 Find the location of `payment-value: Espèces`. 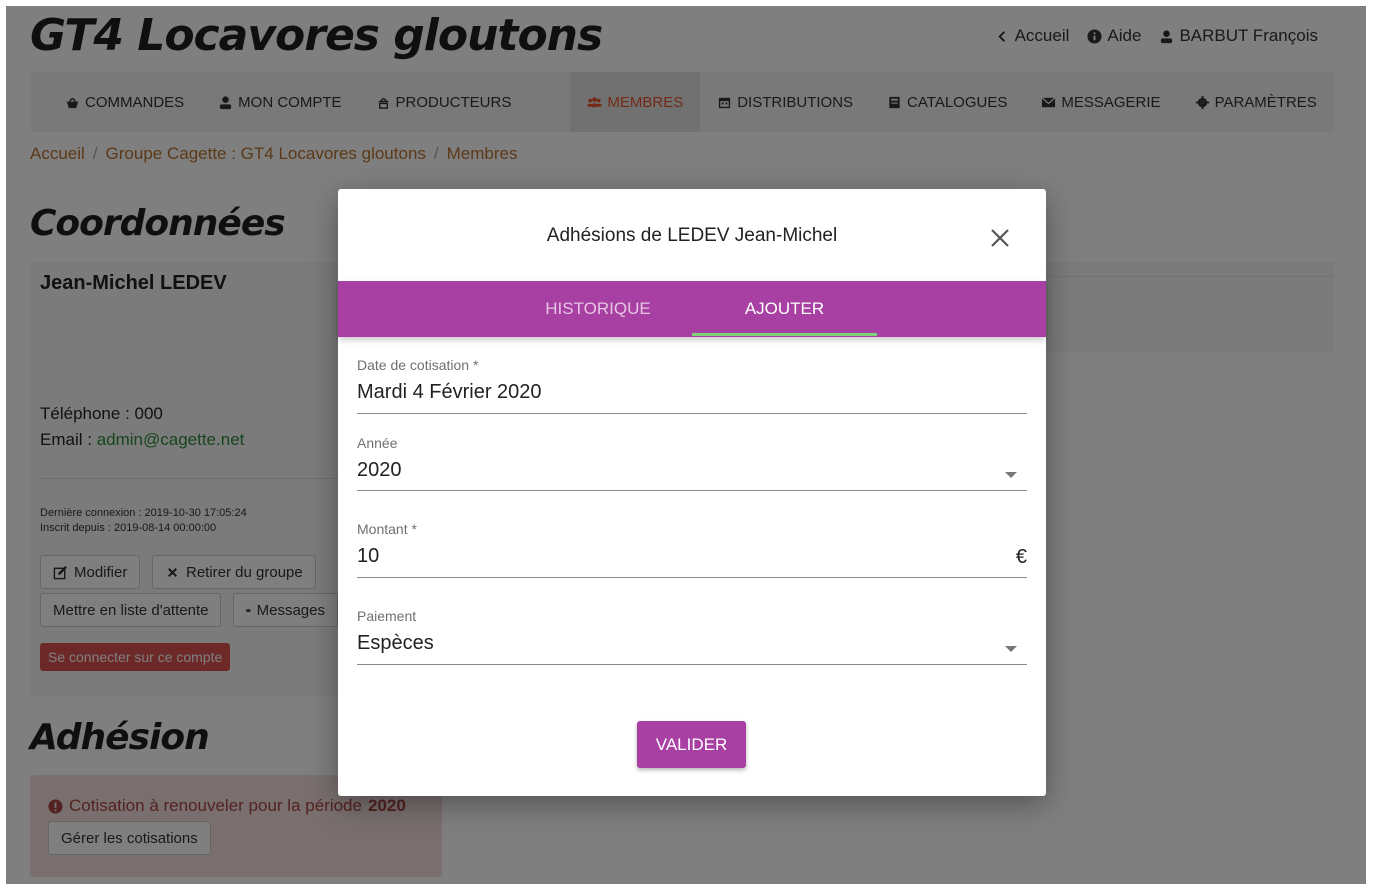

payment-value: Espèces is located at coordinates (692, 645).